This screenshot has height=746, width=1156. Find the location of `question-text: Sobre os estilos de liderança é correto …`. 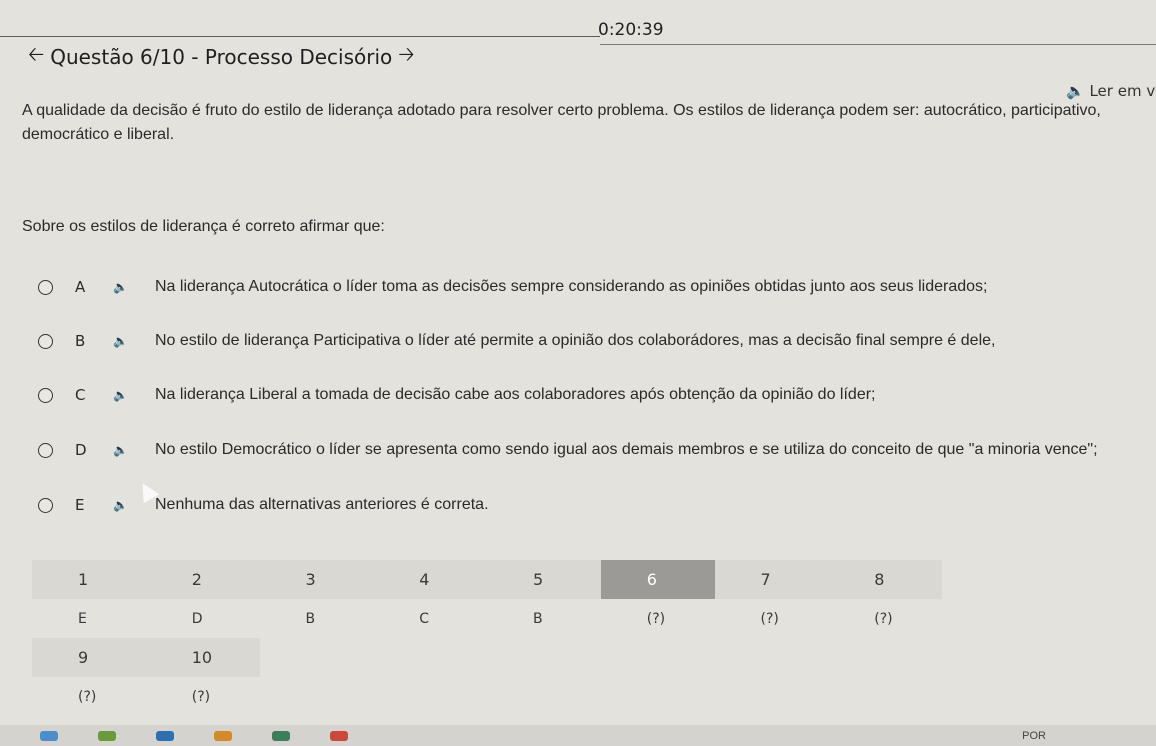

question-text: Sobre os estilos de liderança é correto … is located at coordinates (203, 226).